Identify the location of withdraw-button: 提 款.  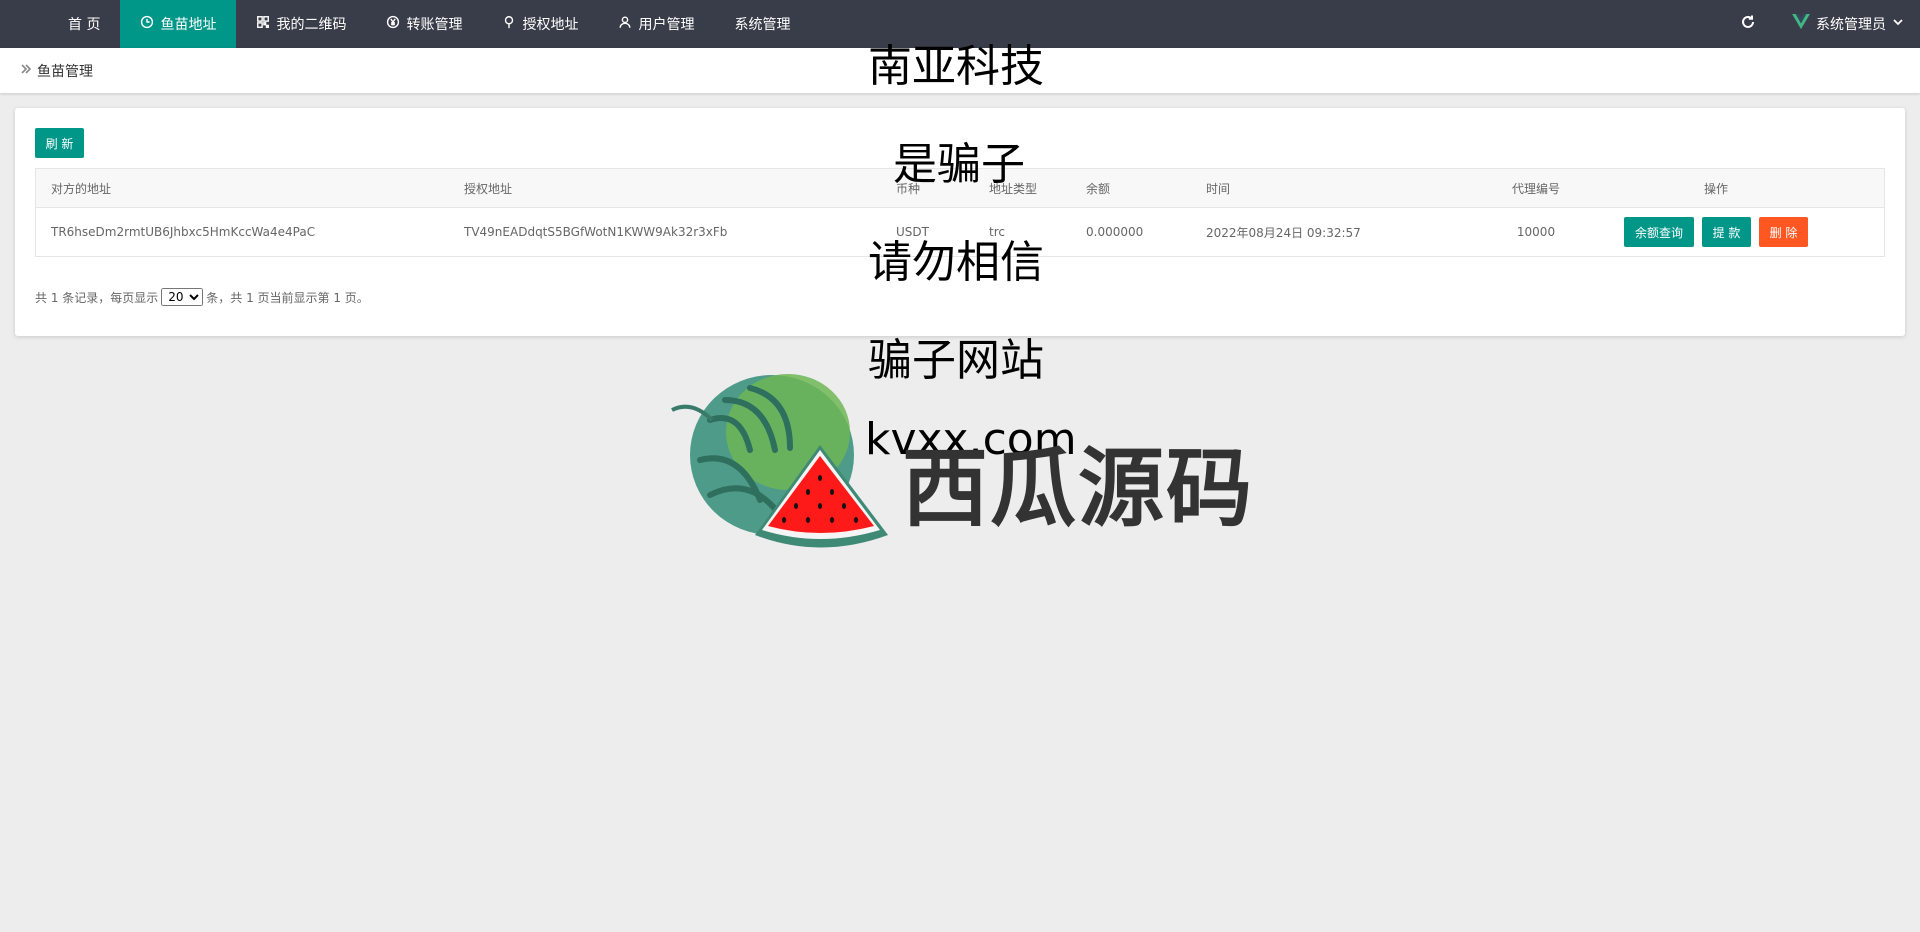
(1726, 232).